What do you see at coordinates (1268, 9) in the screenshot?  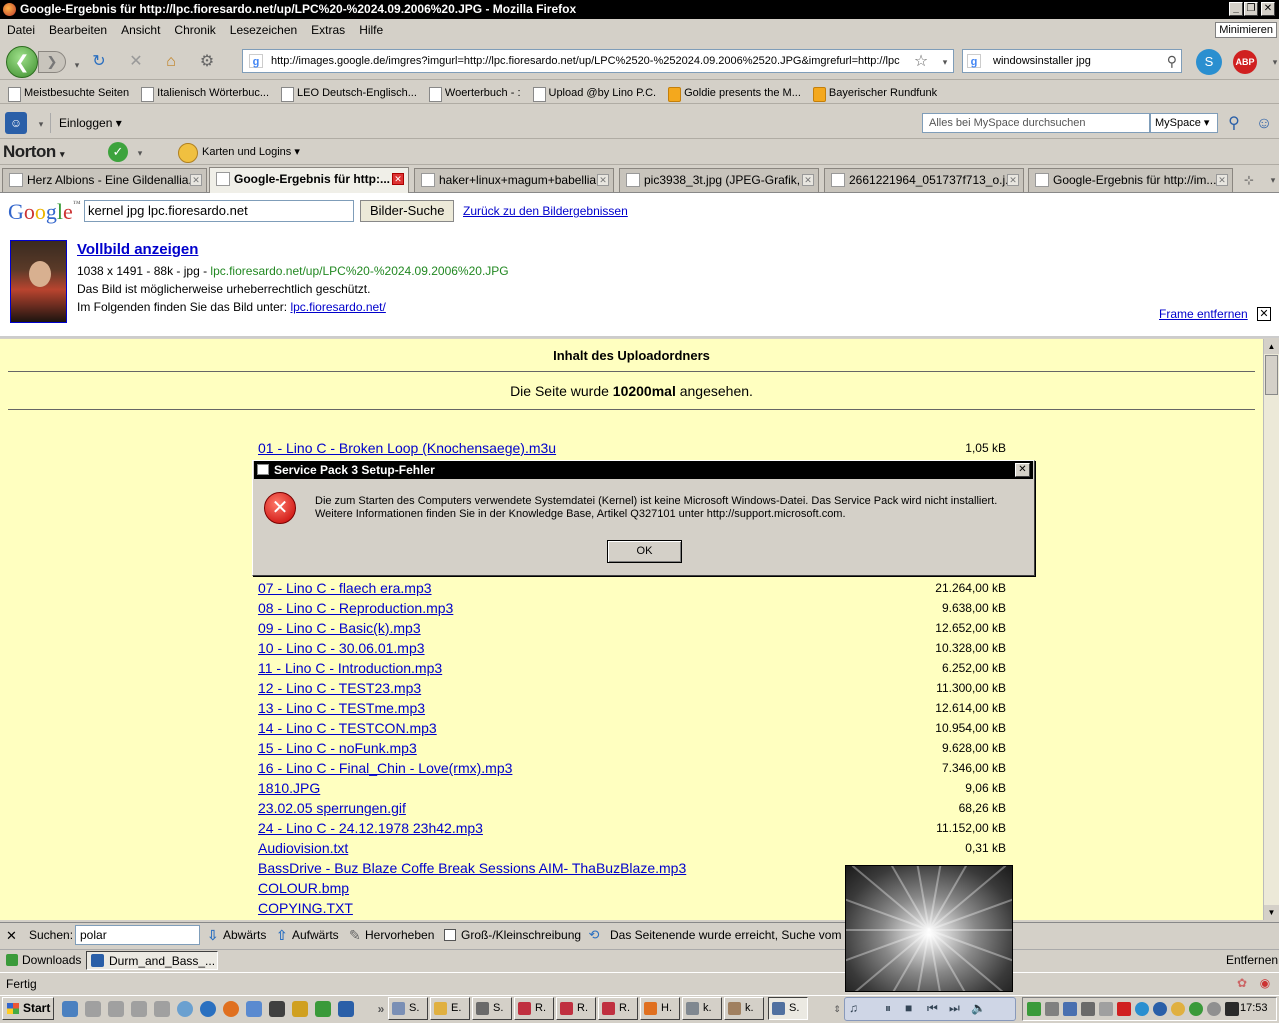 I see `close-button: ✕` at bounding box center [1268, 9].